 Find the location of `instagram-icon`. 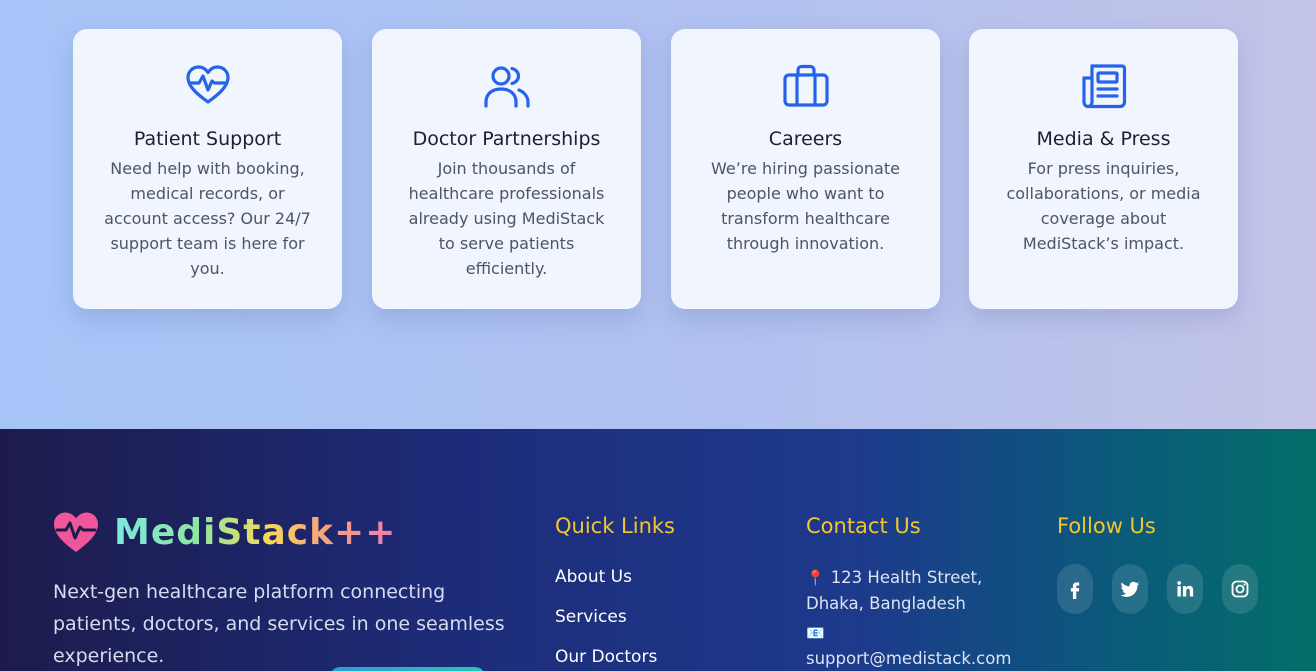

instagram-icon is located at coordinates (1240, 589).